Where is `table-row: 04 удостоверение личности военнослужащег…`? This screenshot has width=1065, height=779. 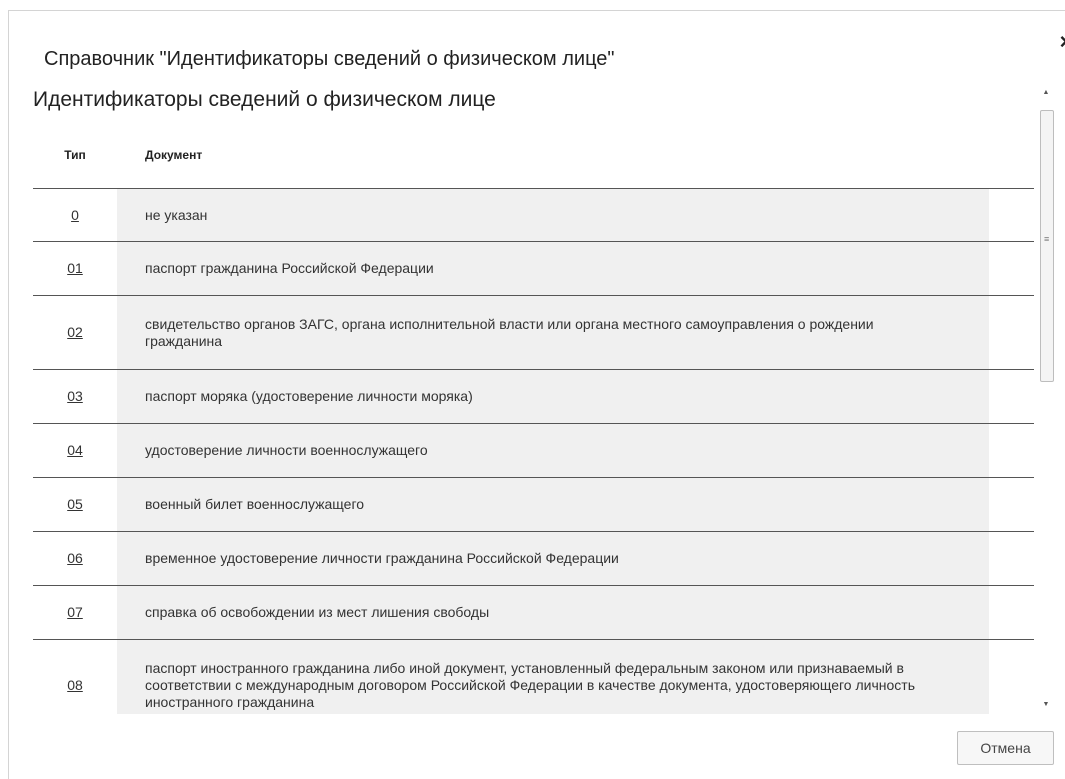
table-row: 04 удостоверение личности военнослужащег… is located at coordinates (533, 450).